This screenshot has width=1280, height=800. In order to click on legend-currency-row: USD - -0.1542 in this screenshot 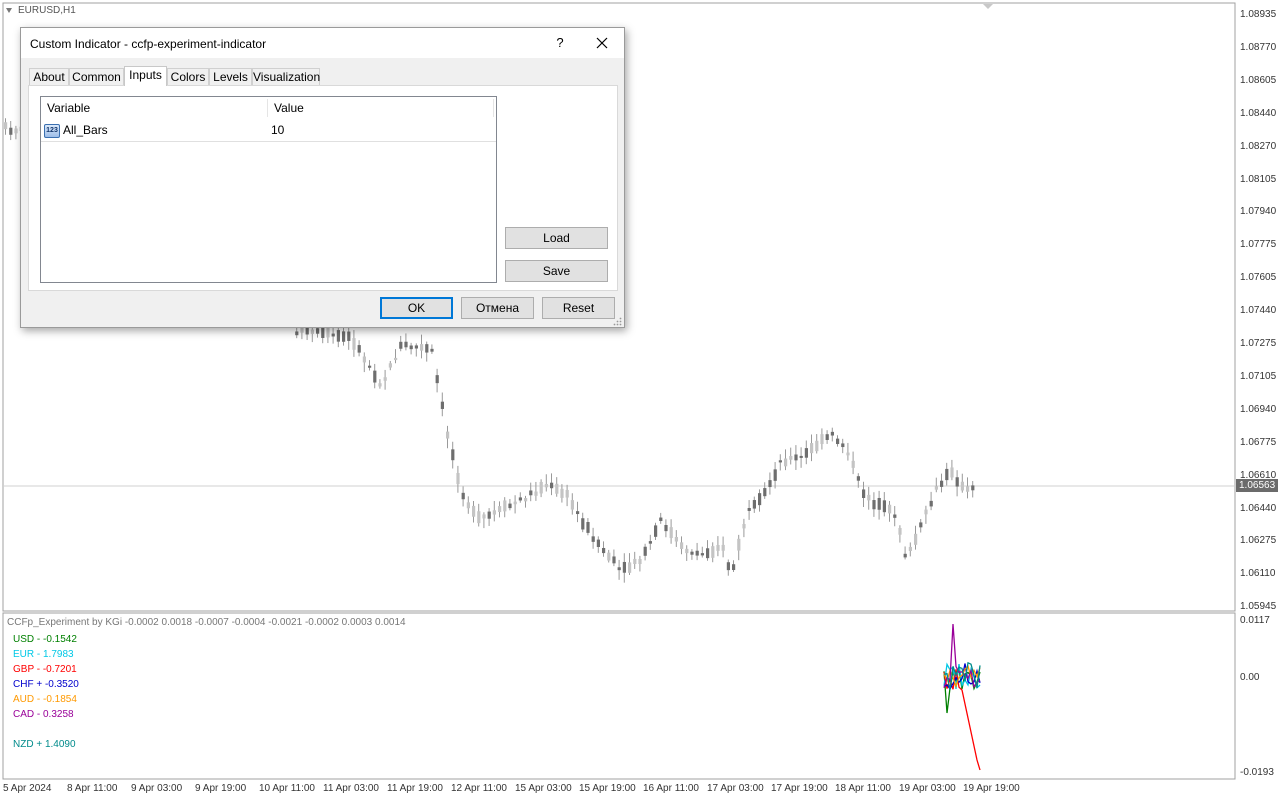, I will do `click(45, 639)`.